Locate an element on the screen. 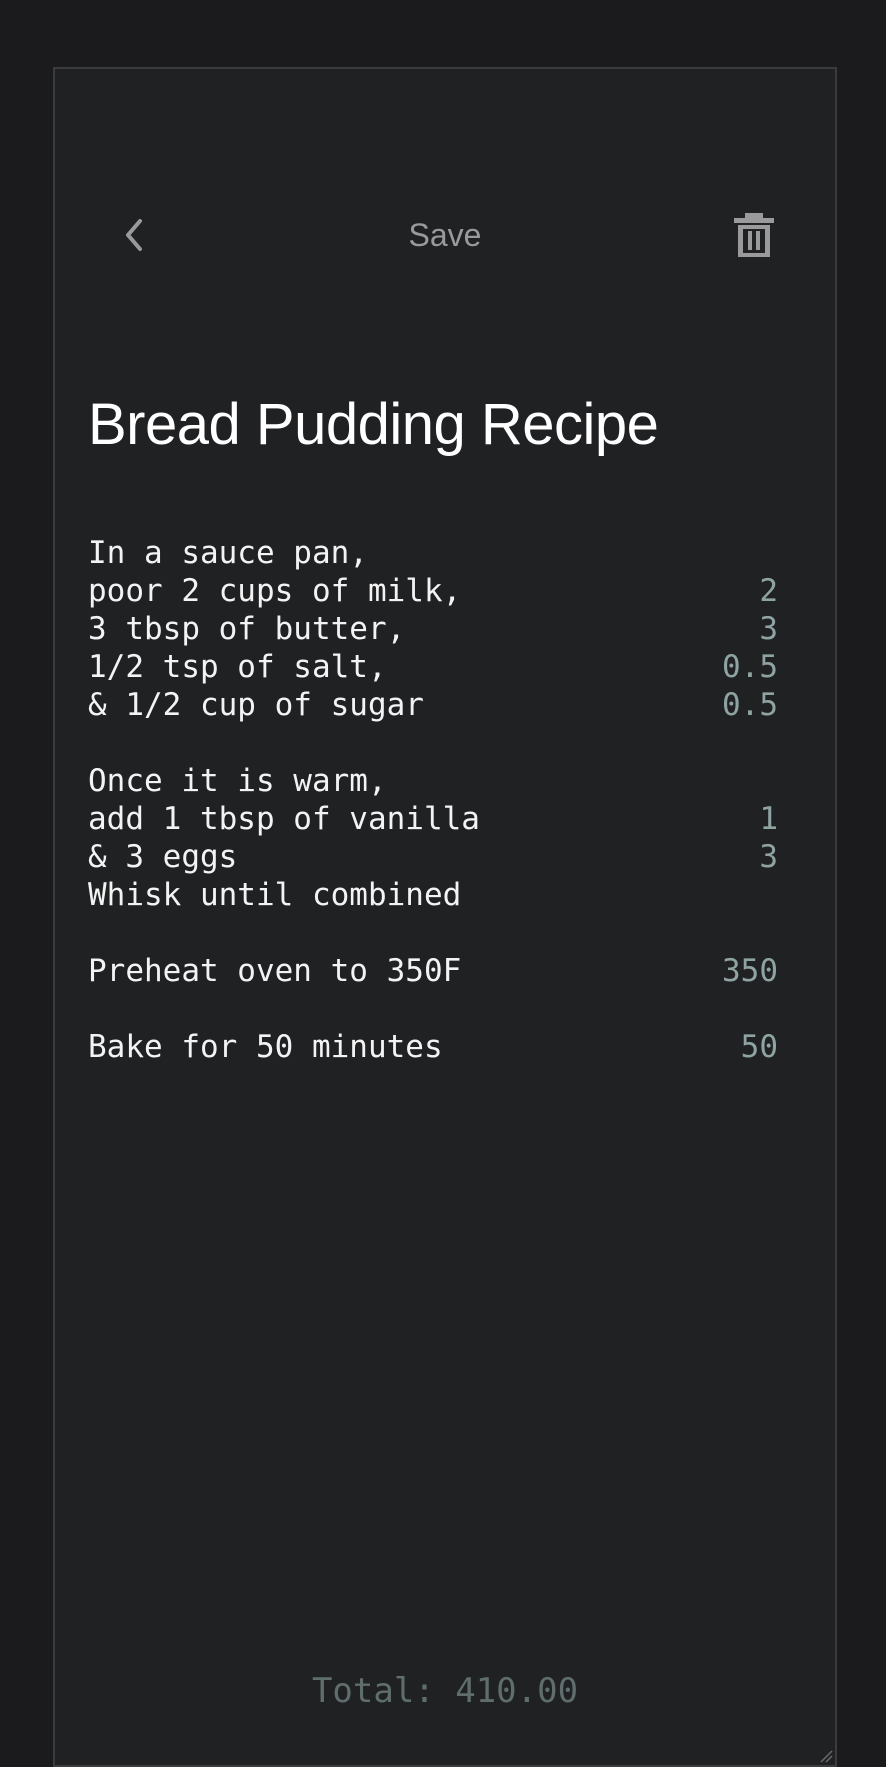  note-line: Whisk until combined is located at coordinates (433, 895).